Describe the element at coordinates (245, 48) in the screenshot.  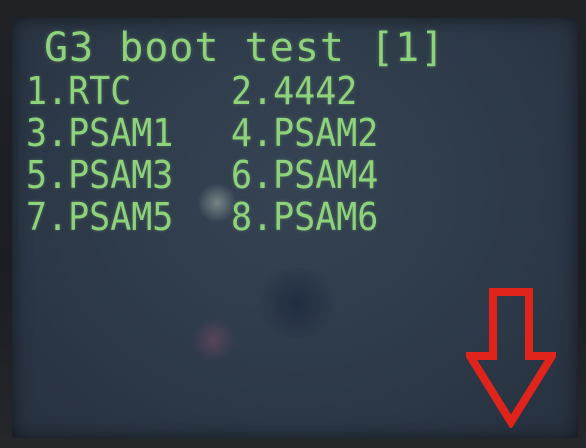
I see `screen-title: G3 boot test [1]` at that location.